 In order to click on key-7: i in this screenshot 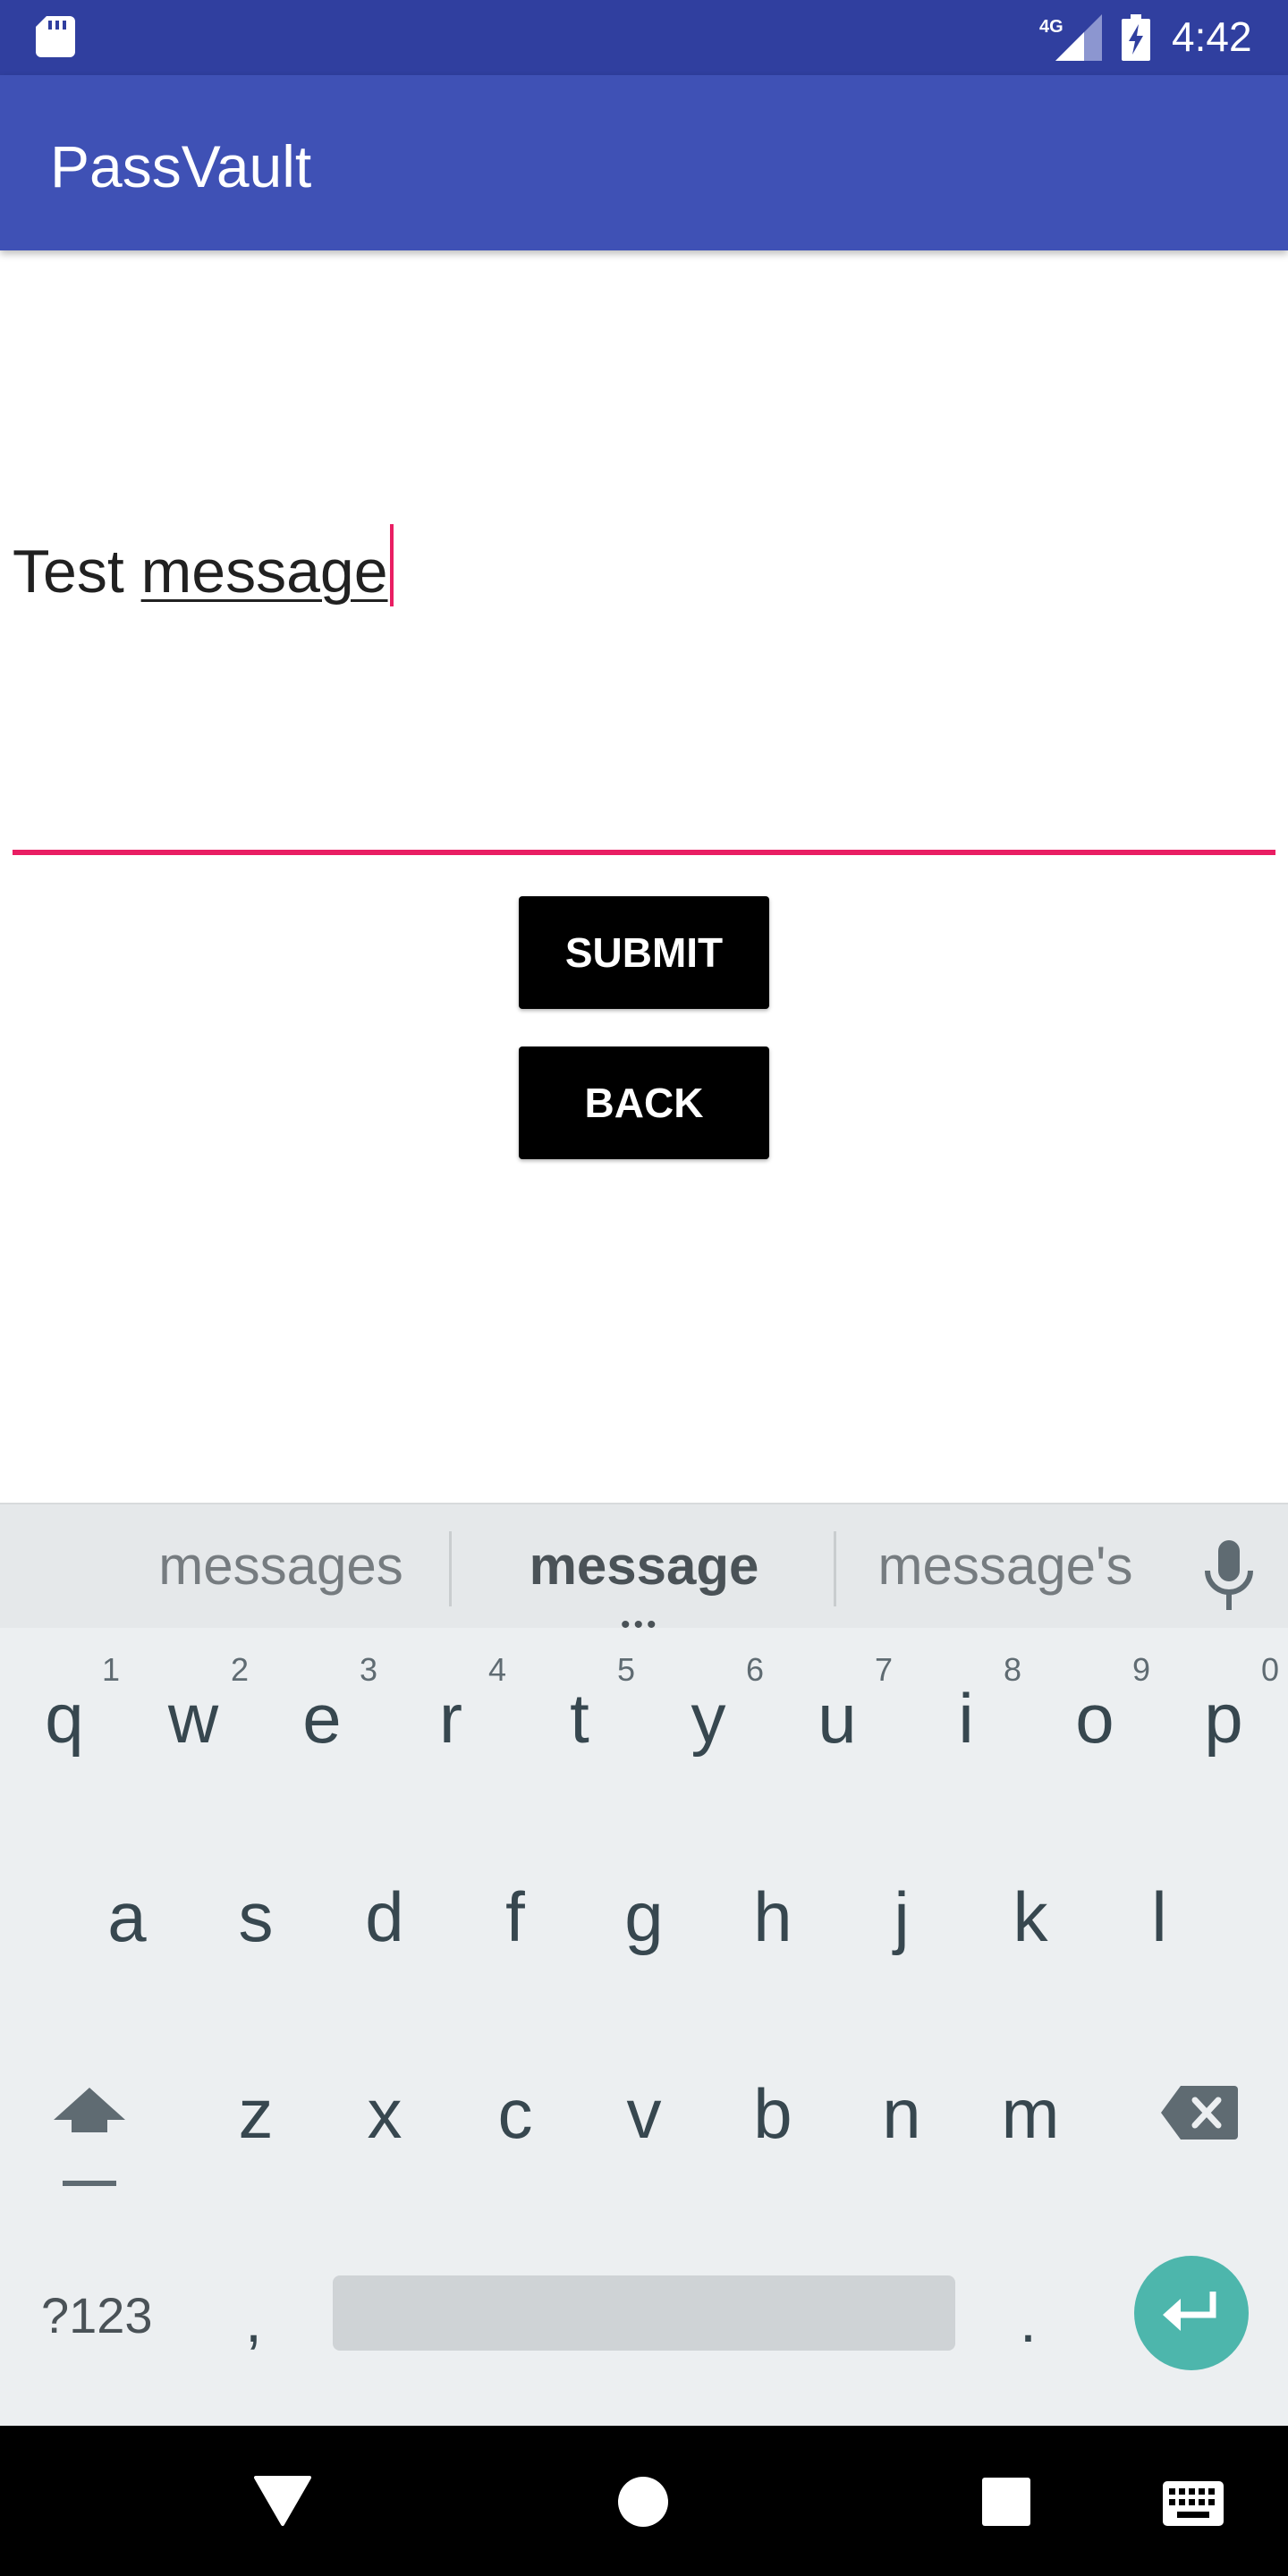, I will do `click(966, 1718)`.